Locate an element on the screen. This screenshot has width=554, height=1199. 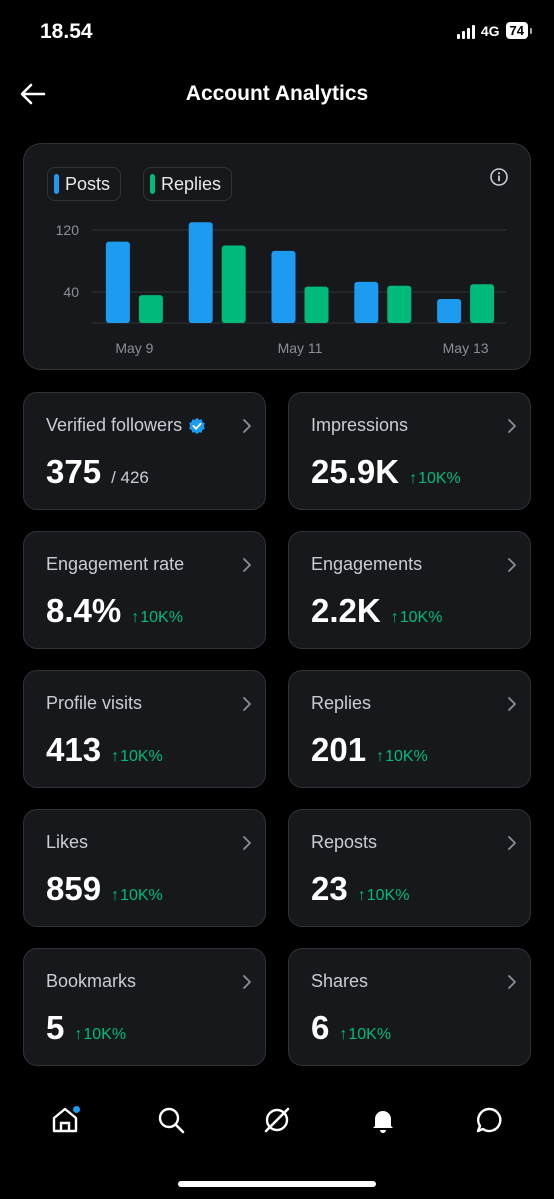
metric-label: Engagement rate is located at coordinates (115, 564).